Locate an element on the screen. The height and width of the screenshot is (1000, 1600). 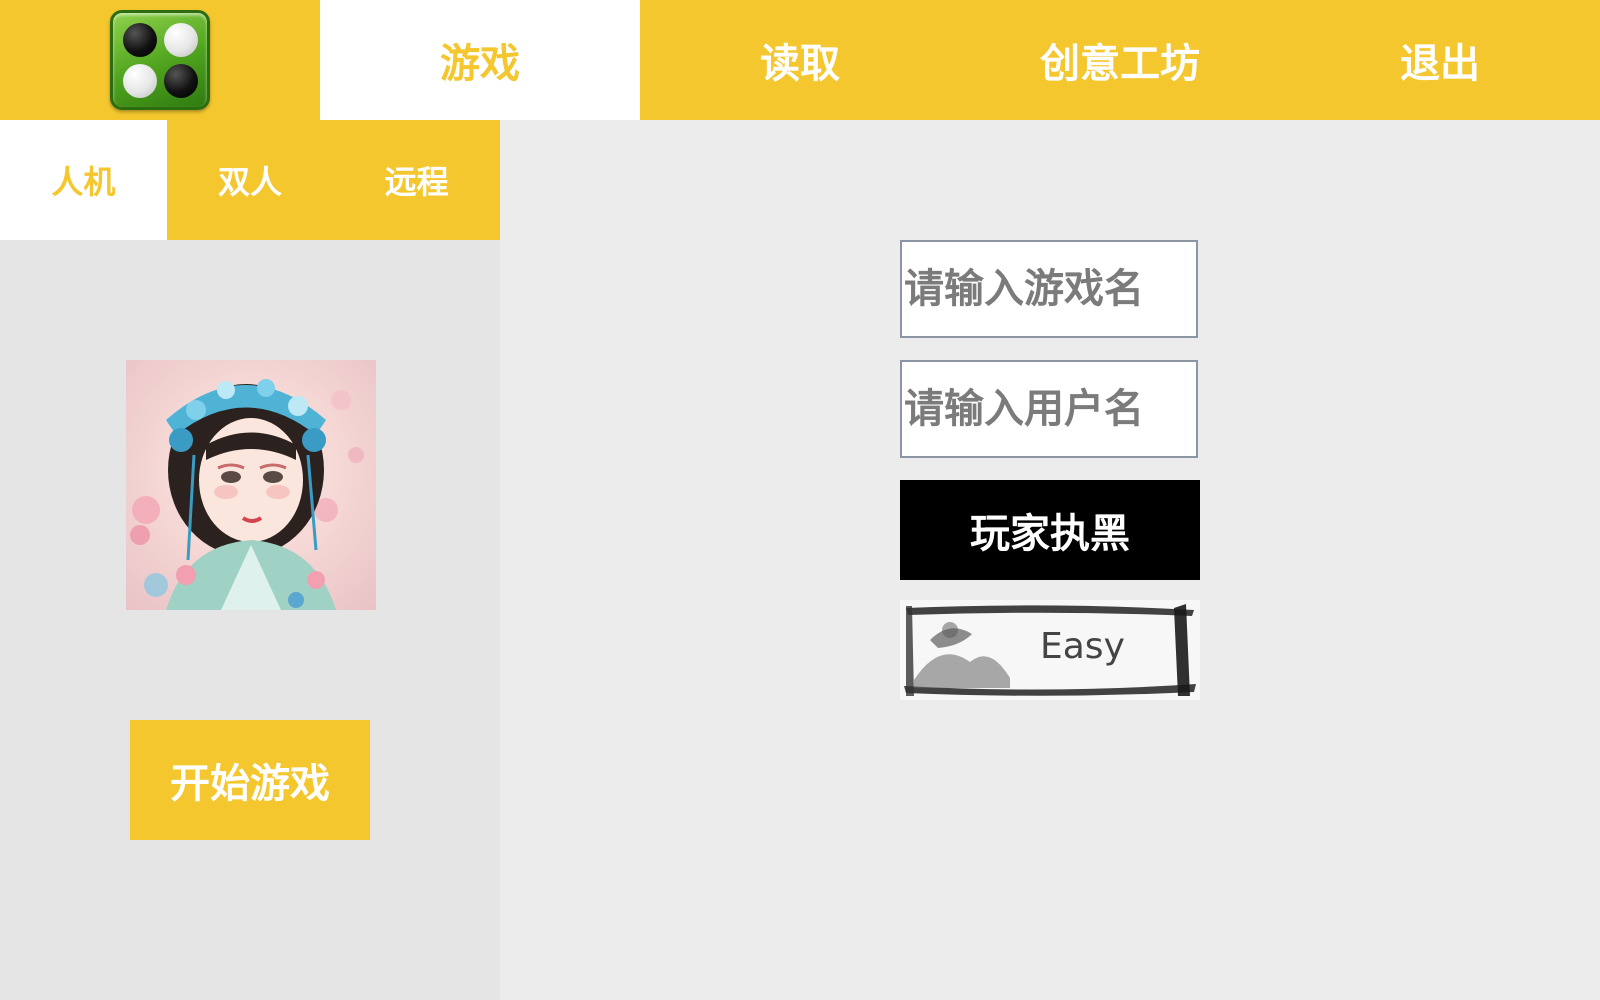
mode-tabs: 人机 双人 远程 is located at coordinates (250, 180).